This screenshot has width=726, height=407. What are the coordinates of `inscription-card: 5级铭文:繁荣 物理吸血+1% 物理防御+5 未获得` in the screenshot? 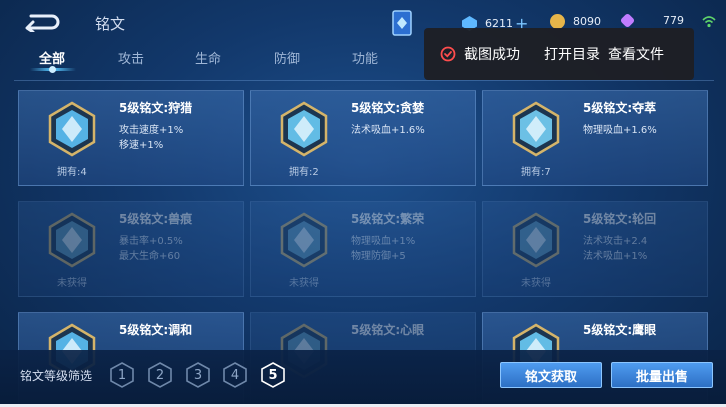 It's located at (363, 249).